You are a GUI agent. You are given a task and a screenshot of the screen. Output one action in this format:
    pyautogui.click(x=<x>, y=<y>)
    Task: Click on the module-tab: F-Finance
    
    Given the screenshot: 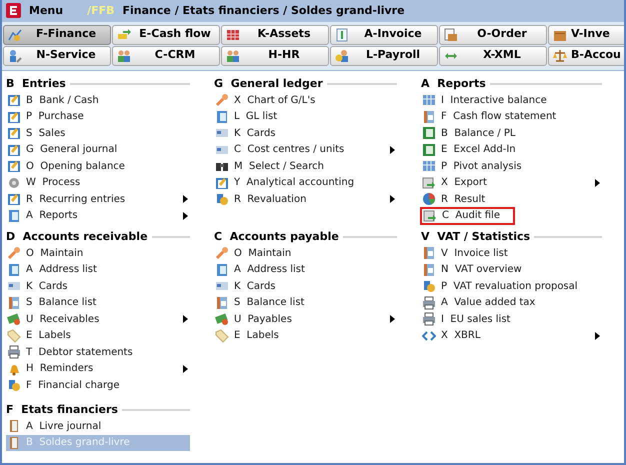 What is the action you would take?
    pyautogui.click(x=57, y=34)
    